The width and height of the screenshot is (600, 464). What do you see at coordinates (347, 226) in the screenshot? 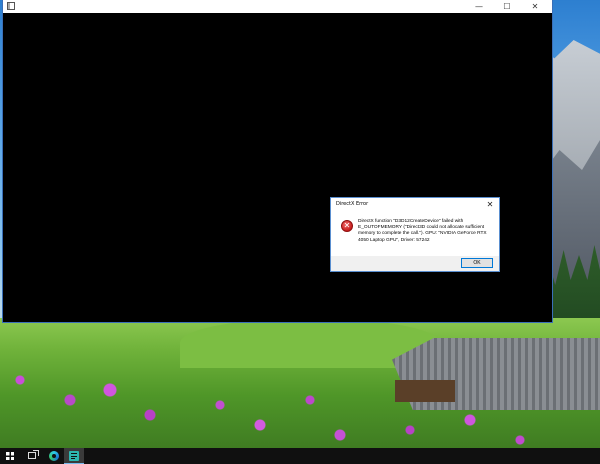
I see `error-icon: ✕` at bounding box center [347, 226].